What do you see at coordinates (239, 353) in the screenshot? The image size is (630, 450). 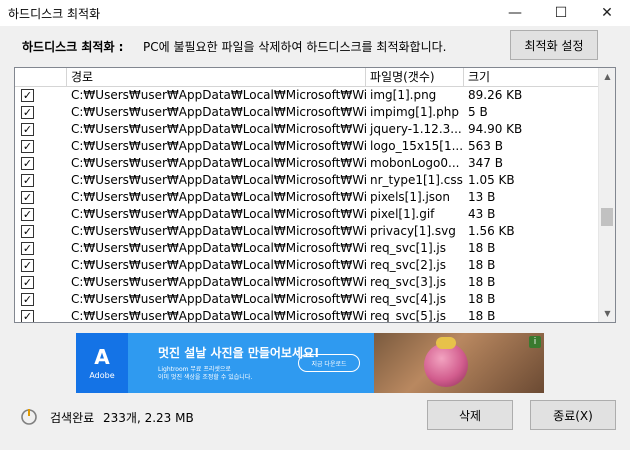 I see `ad-headline: 멋진 설날 사진을 만들어보세요!` at bounding box center [239, 353].